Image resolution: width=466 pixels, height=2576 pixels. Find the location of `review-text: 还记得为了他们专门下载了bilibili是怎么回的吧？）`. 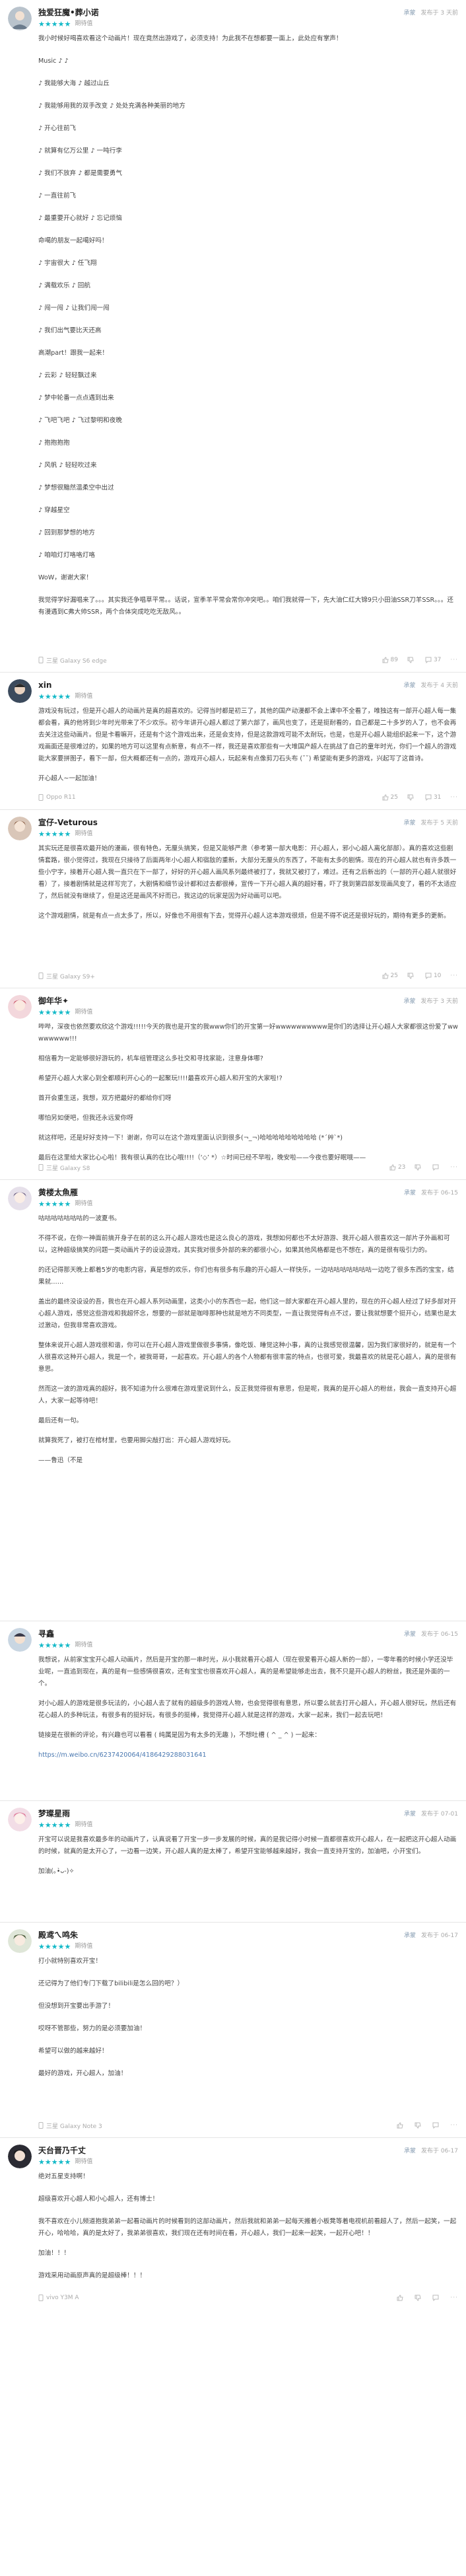

review-text: 还记得为了他们专门下载了bilibili是怎么回的吧？） is located at coordinates (111, 1984).